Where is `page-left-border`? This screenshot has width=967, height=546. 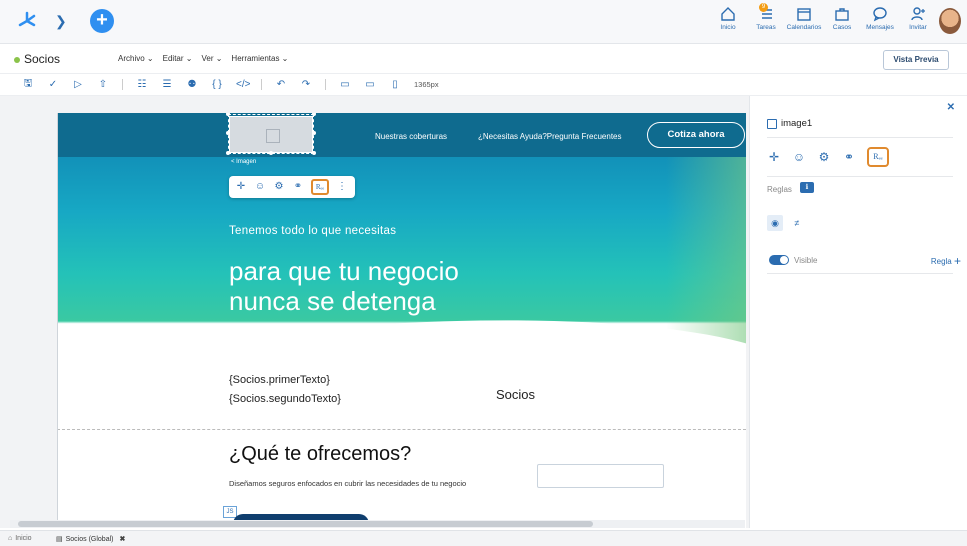
page-left-border is located at coordinates (57, 320).